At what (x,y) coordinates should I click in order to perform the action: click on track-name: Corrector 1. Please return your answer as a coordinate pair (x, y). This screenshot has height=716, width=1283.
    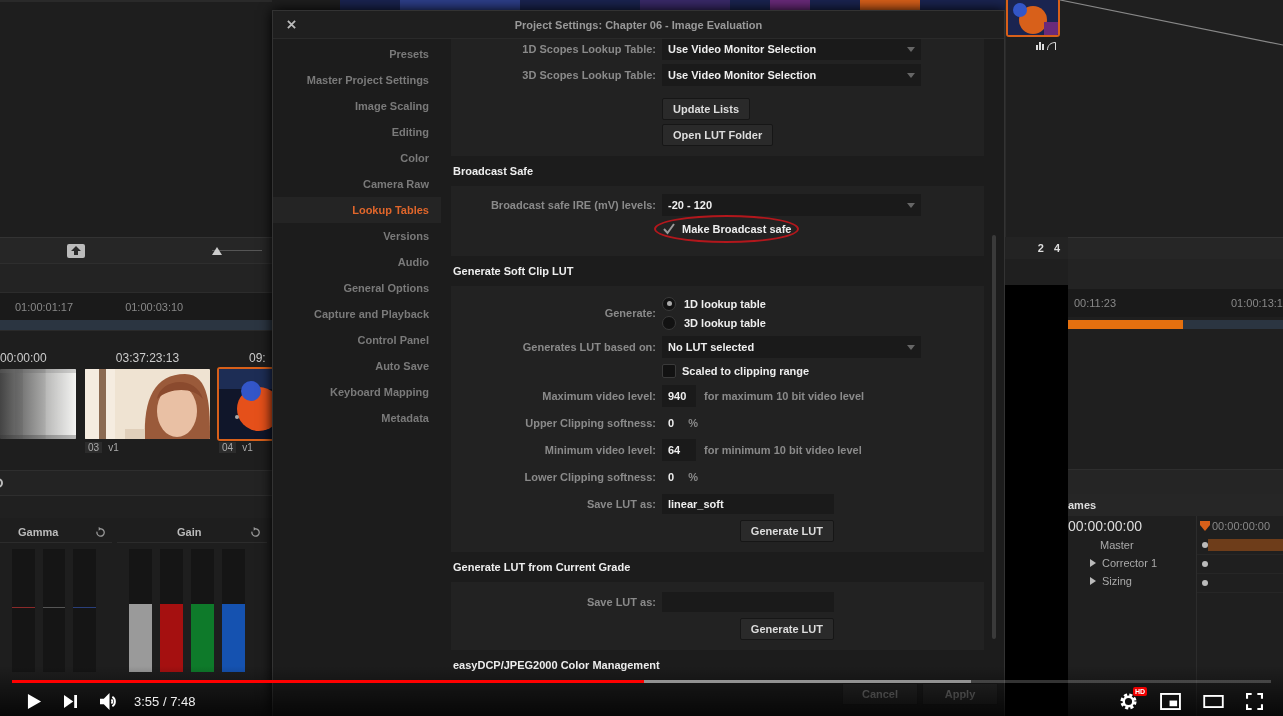
    Looking at the image, I should click on (1130, 563).